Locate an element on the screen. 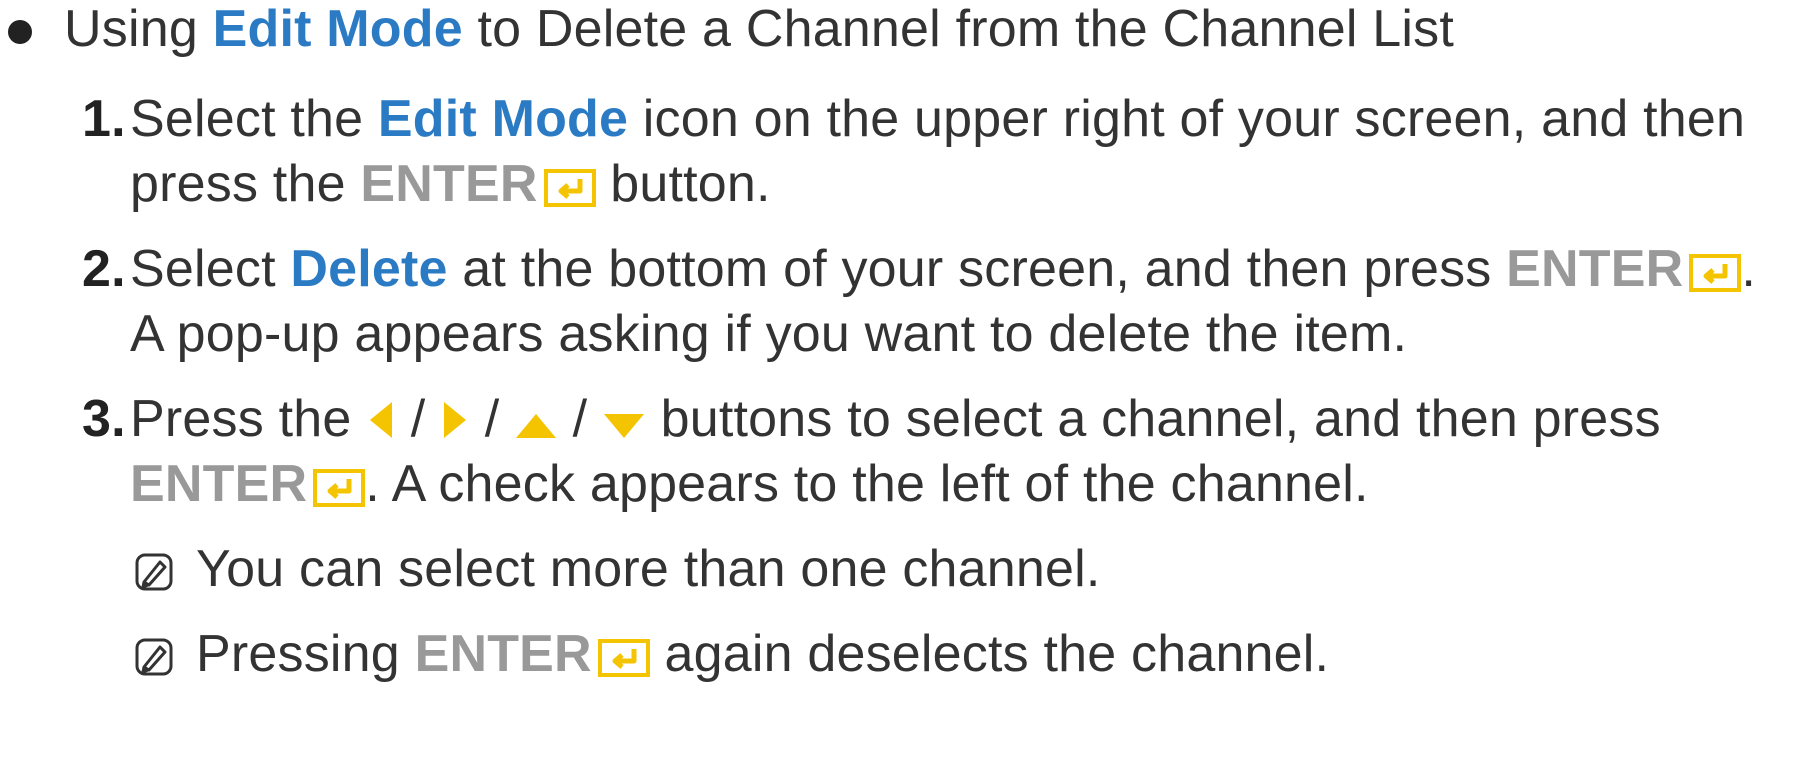  step-text: Press the is located at coordinates (248, 419).